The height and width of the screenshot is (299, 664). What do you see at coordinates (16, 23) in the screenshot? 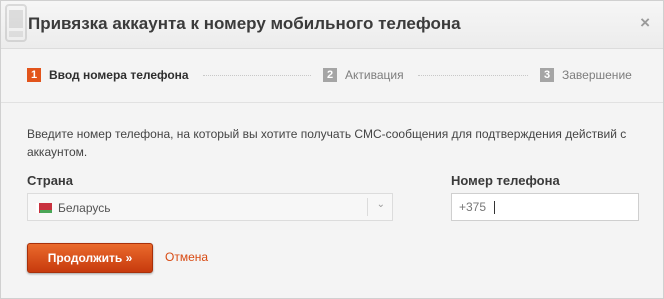
I see `phone-icon` at bounding box center [16, 23].